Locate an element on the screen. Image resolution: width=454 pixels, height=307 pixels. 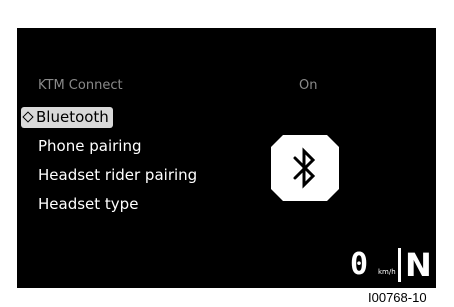
speed-value: 0 is located at coordinates (359, 264).